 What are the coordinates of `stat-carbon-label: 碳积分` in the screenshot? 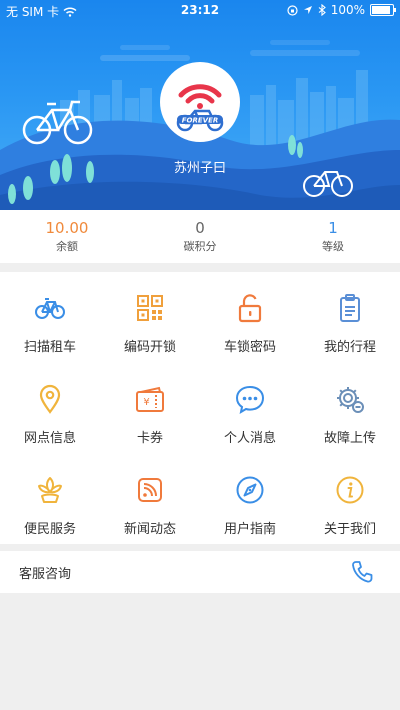 It's located at (200, 246).